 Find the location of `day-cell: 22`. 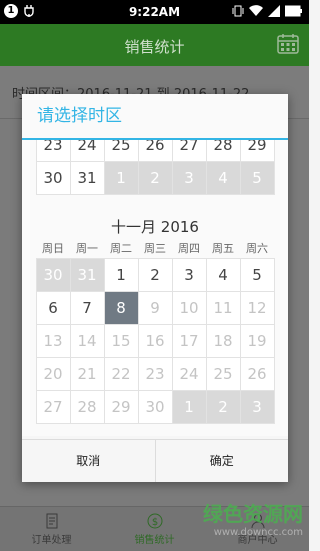

day-cell: 22 is located at coordinates (121, 373).